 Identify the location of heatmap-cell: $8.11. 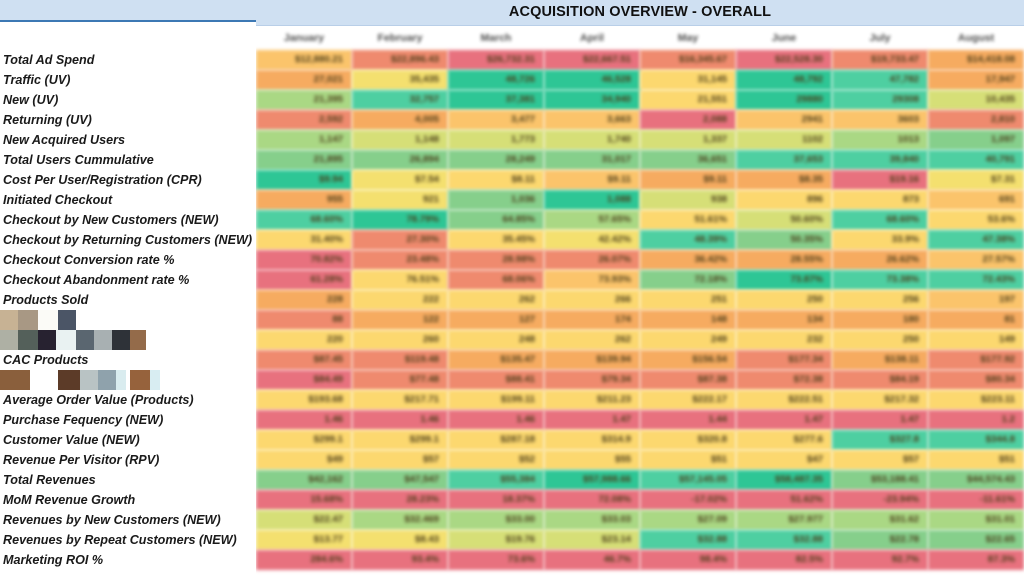
(496, 180).